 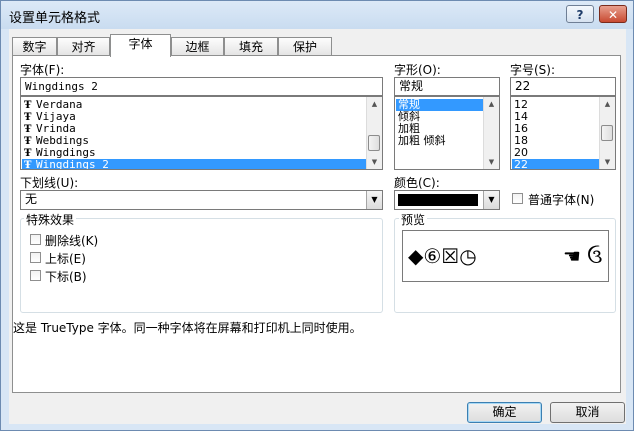 I want to click on title-bar: 设置单元格格式 ? ✕, so click(x=317, y=15).